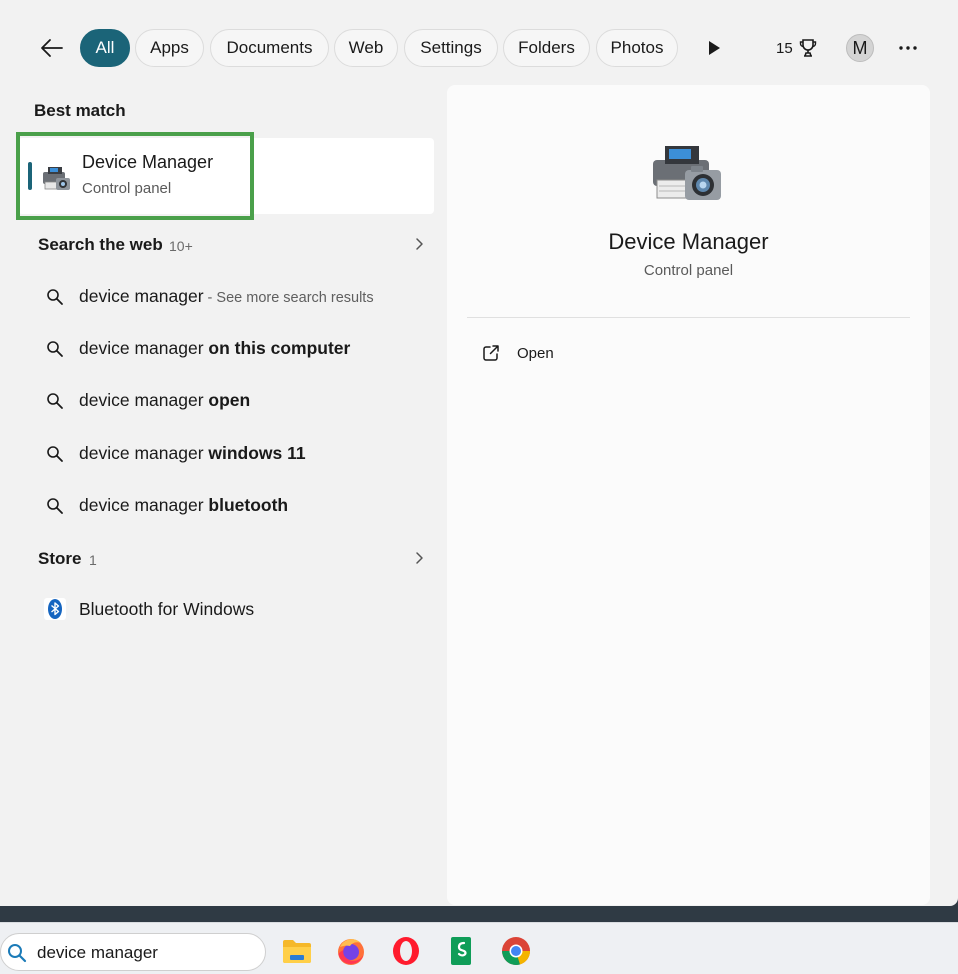  What do you see at coordinates (147, 953) in the screenshot?
I see `taskbar-search-input` at bounding box center [147, 953].